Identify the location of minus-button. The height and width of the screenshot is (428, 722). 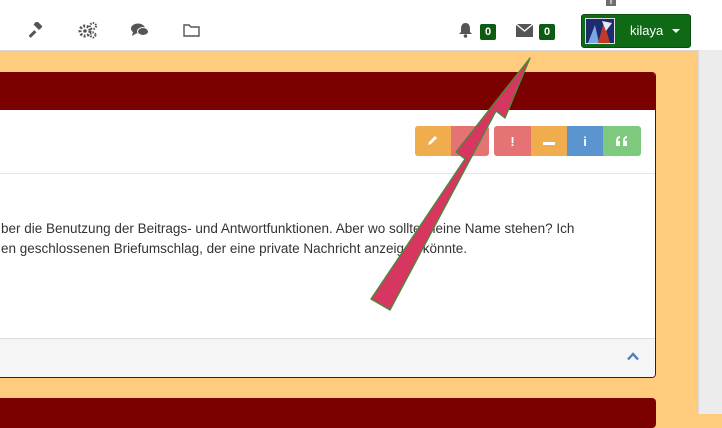
(549, 141).